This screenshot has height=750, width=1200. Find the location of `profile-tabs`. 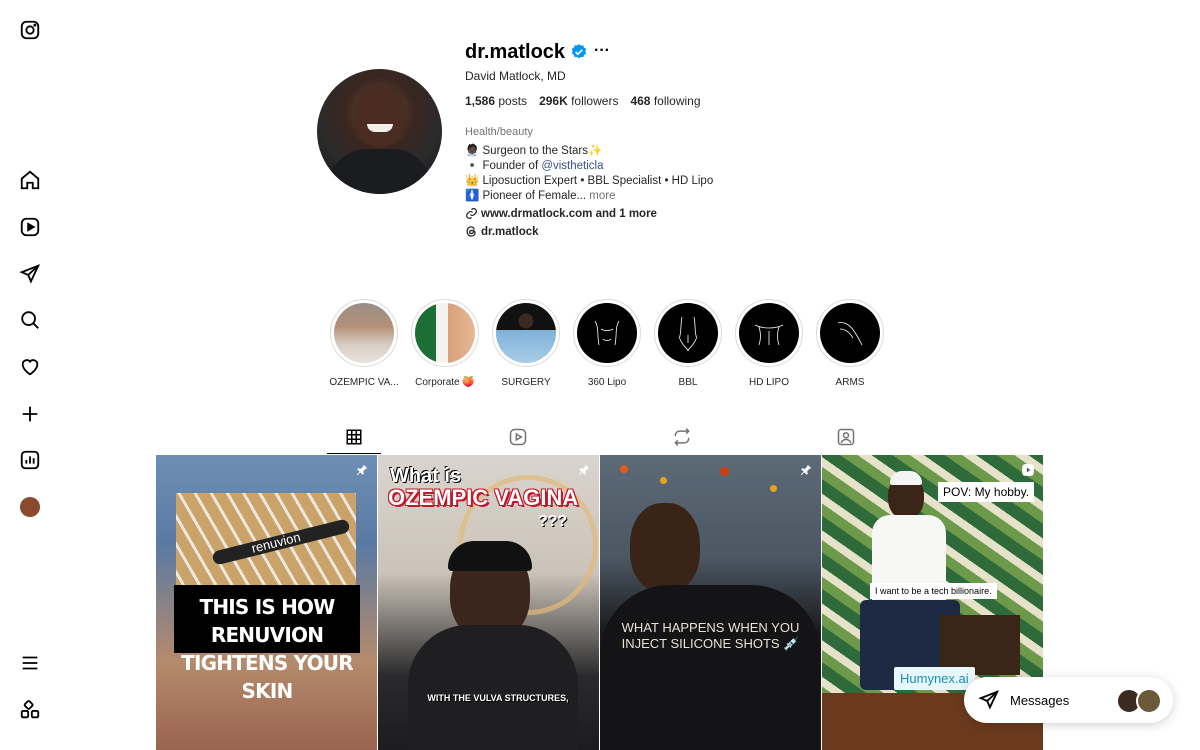

profile-tabs is located at coordinates (599, 437).